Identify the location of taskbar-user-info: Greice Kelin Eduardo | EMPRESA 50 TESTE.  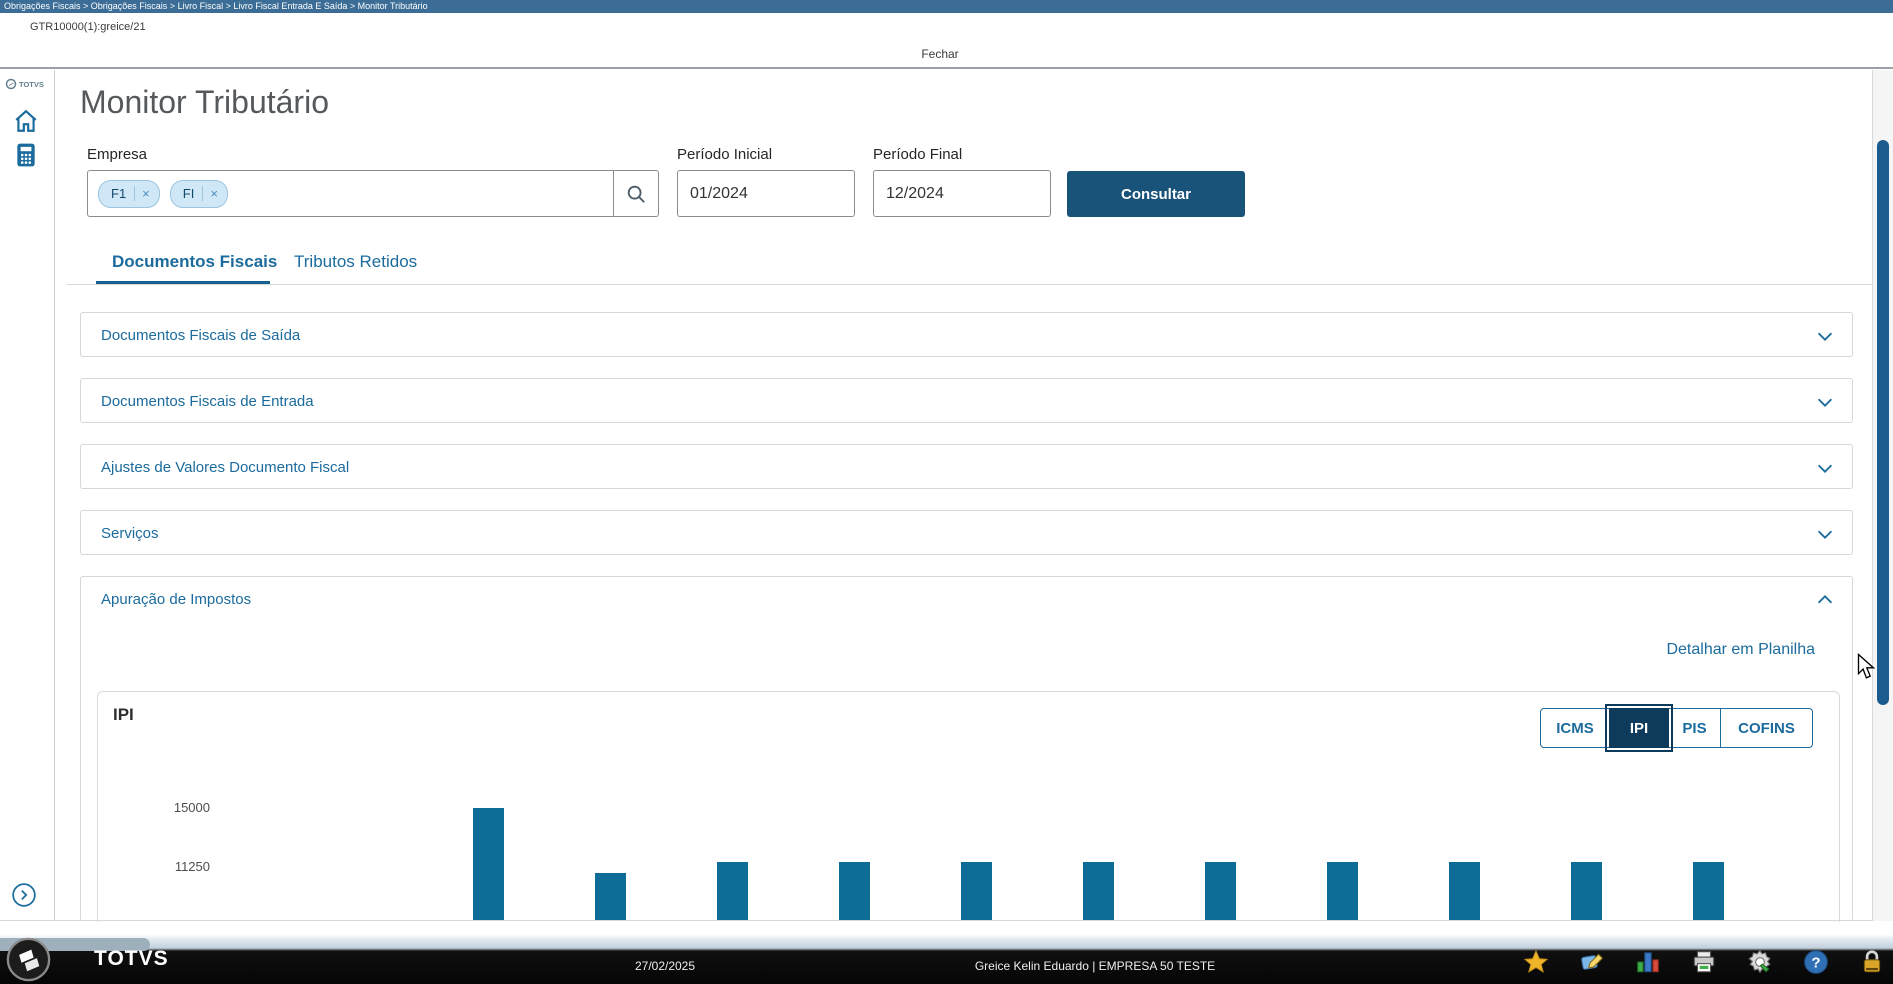
(1095, 966).